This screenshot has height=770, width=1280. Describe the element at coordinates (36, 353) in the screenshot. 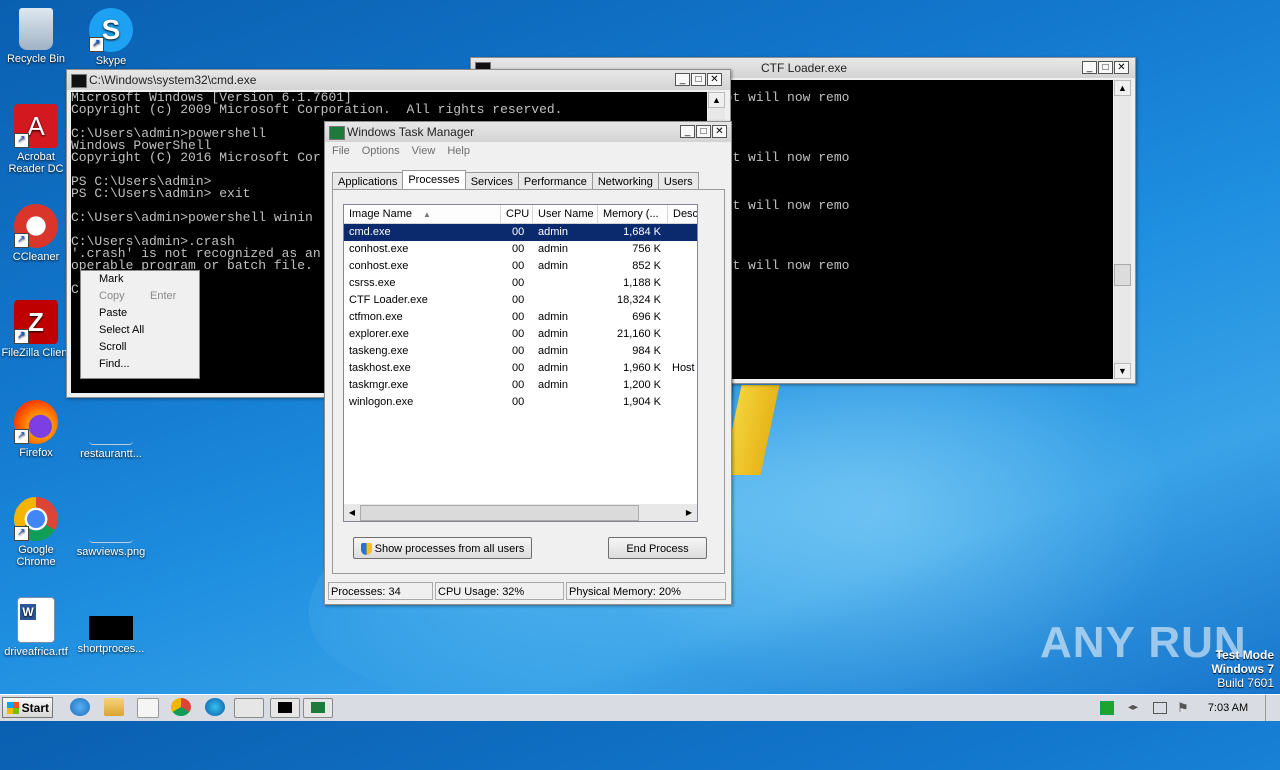

I see `desktop-icon-label: FileZilla Client` at that location.